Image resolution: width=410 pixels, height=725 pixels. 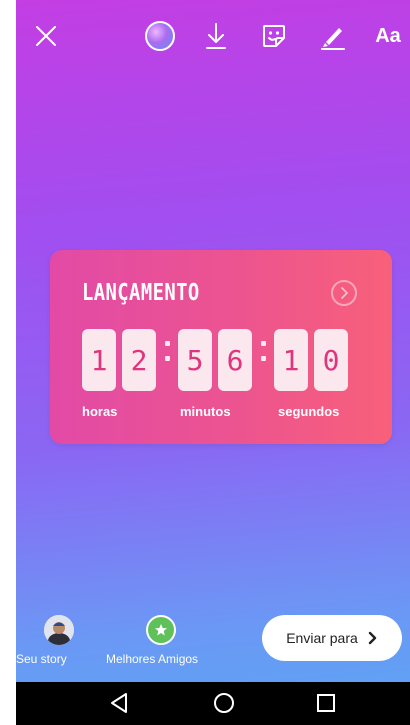 I want to click on home-circle-icon, so click(x=224, y=703).